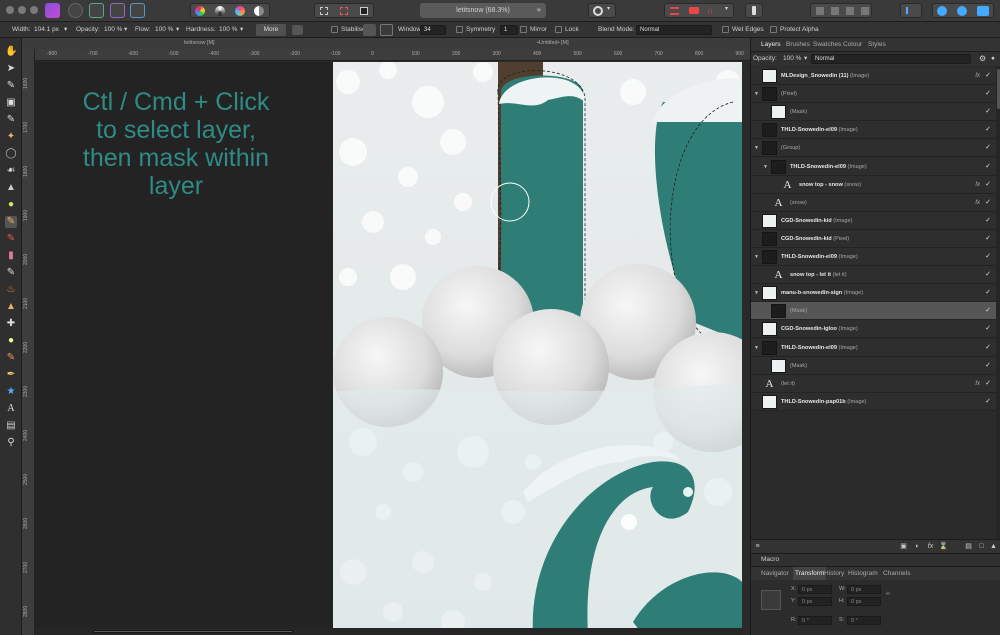 This screenshot has height=635, width=1000. Describe the element at coordinates (792, 59) in the screenshot. I see `opacity-value: 100 %` at that location.